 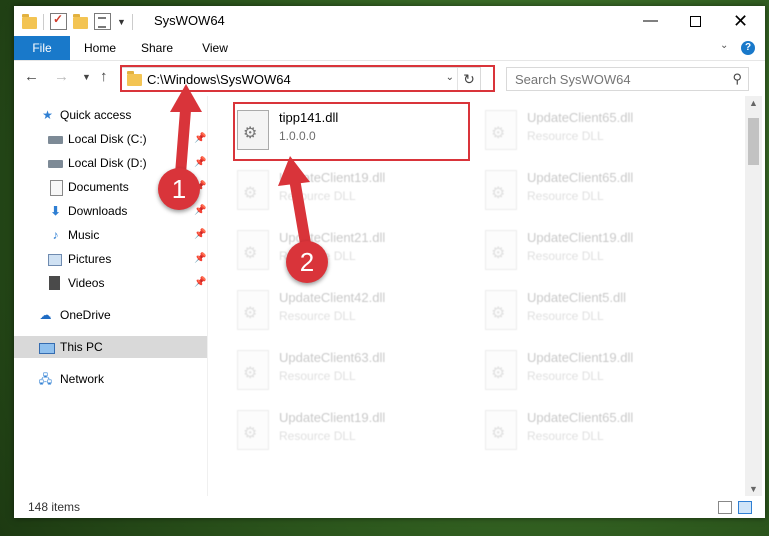 I want to click on sidebar-item-network: 🖧 Network, so click(x=111, y=379).